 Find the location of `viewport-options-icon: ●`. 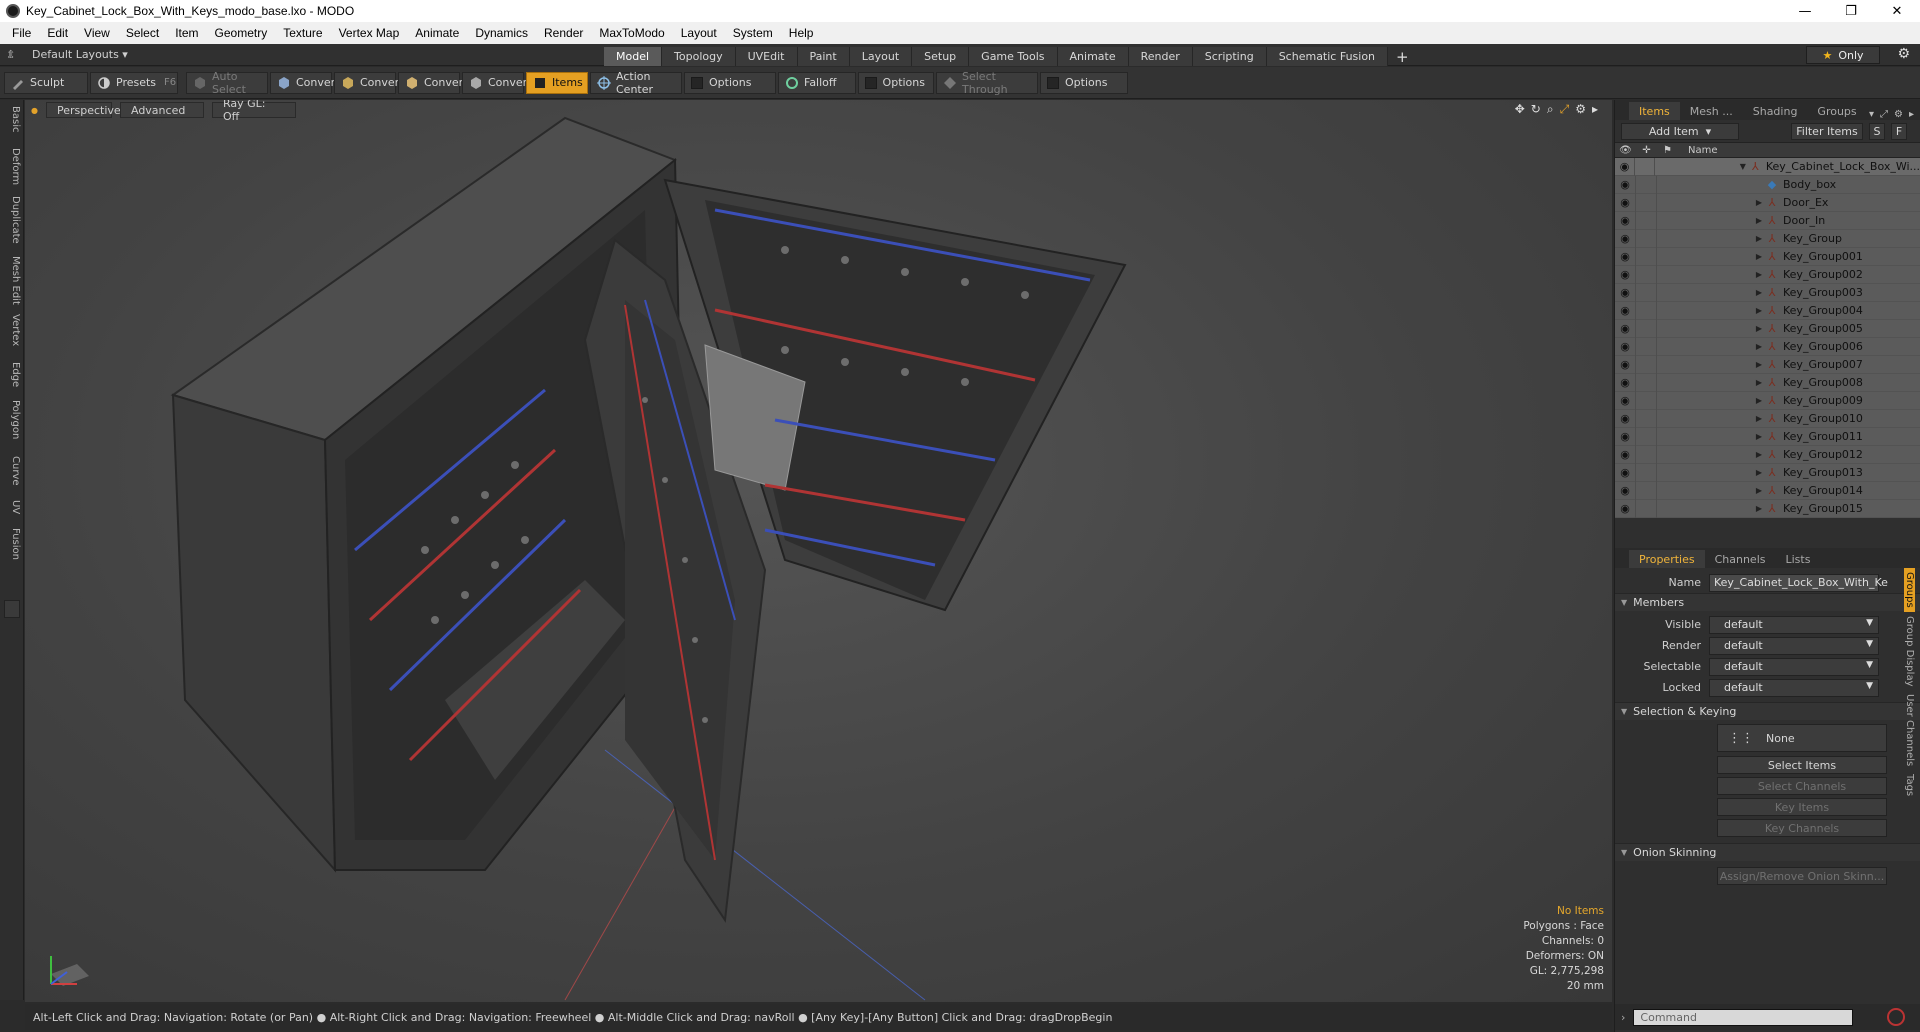

viewport-options-icon: ● is located at coordinates (34, 110).